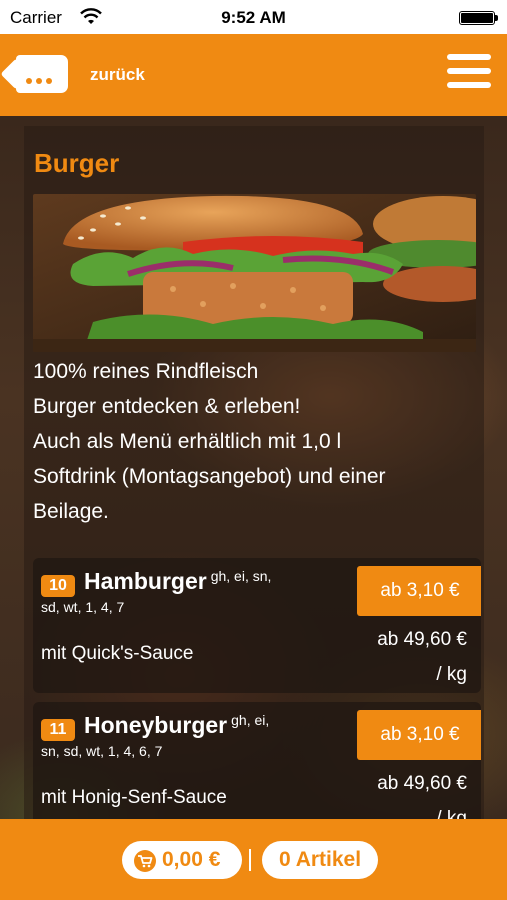 Image resolution: width=507 pixels, height=900 pixels. I want to click on description-line: Burger entdecken & erleben!, so click(167, 406).